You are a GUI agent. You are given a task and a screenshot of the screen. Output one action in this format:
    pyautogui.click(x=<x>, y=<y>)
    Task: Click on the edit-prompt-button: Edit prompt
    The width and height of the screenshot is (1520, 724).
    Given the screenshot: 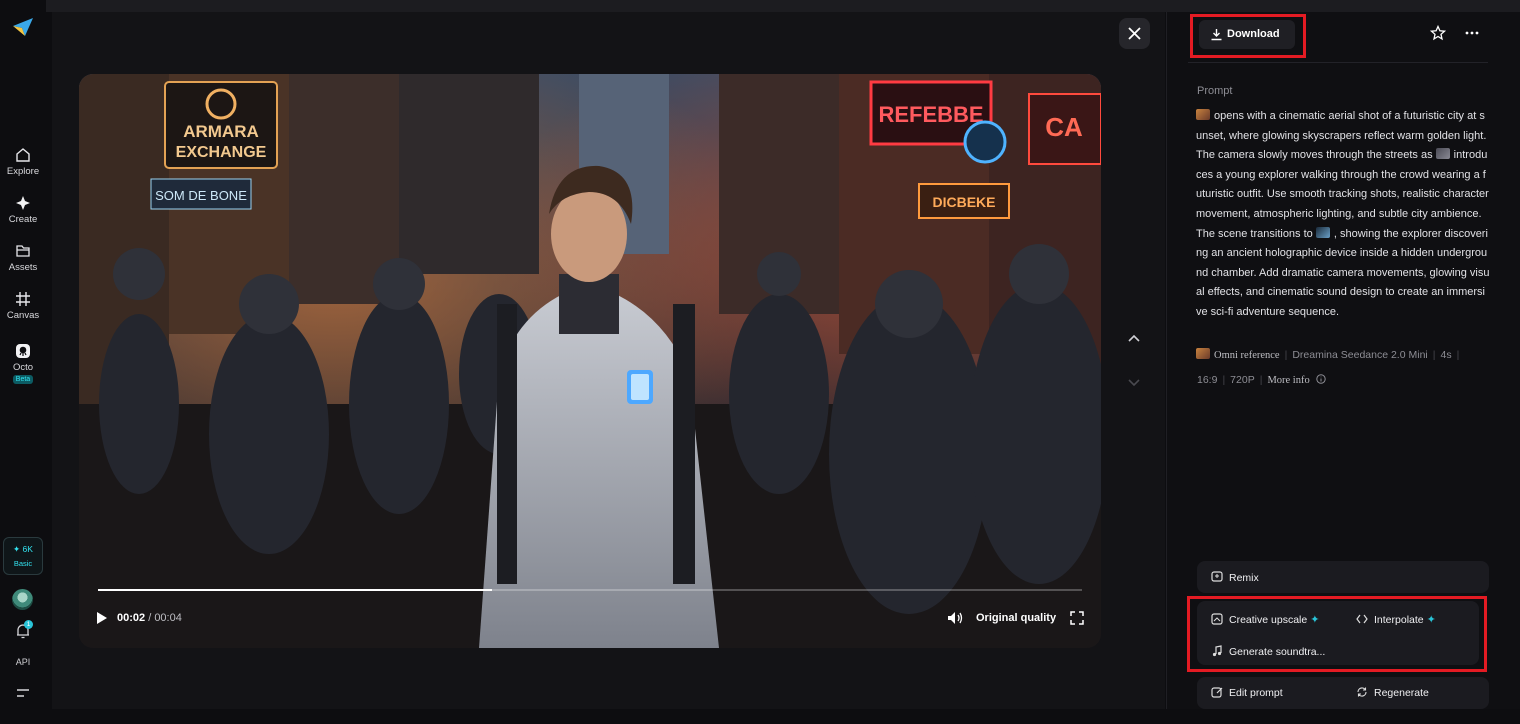 What is the action you would take?
    pyautogui.click(x=1247, y=692)
    